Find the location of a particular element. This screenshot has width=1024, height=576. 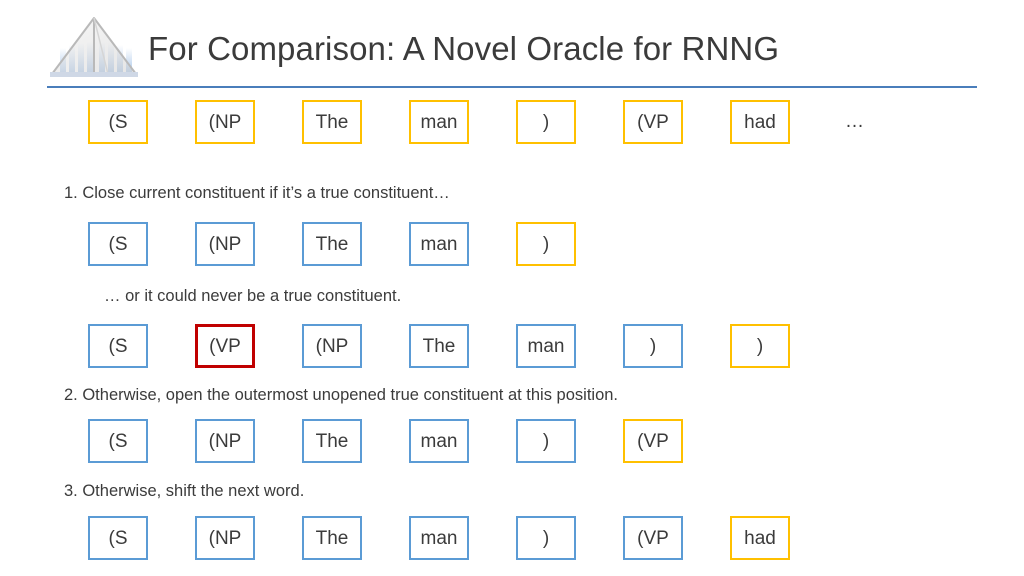

token-row-rule-2: (S (NP The man ) (VP is located at coordinates (385, 441).